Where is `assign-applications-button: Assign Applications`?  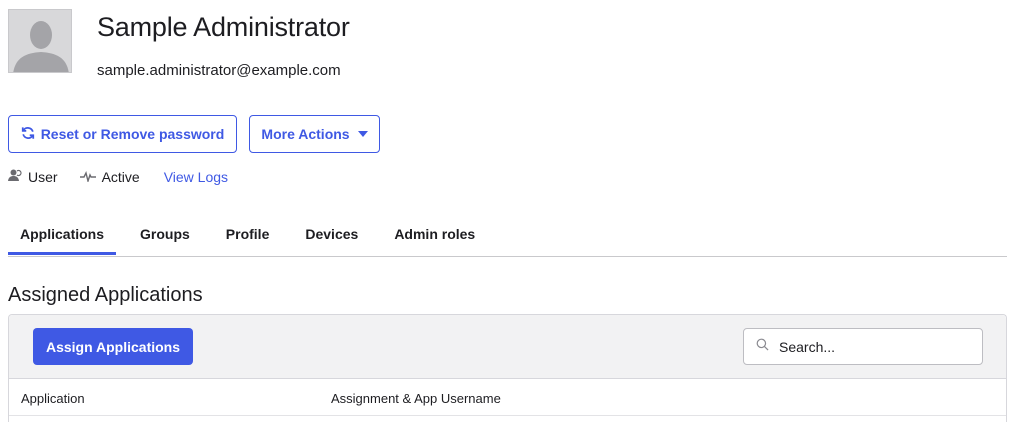
assign-applications-button: Assign Applications is located at coordinates (113, 346).